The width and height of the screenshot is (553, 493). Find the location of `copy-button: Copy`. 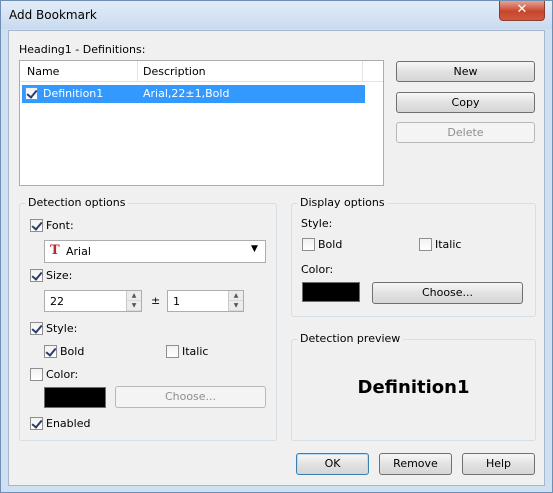

copy-button: Copy is located at coordinates (465, 102).